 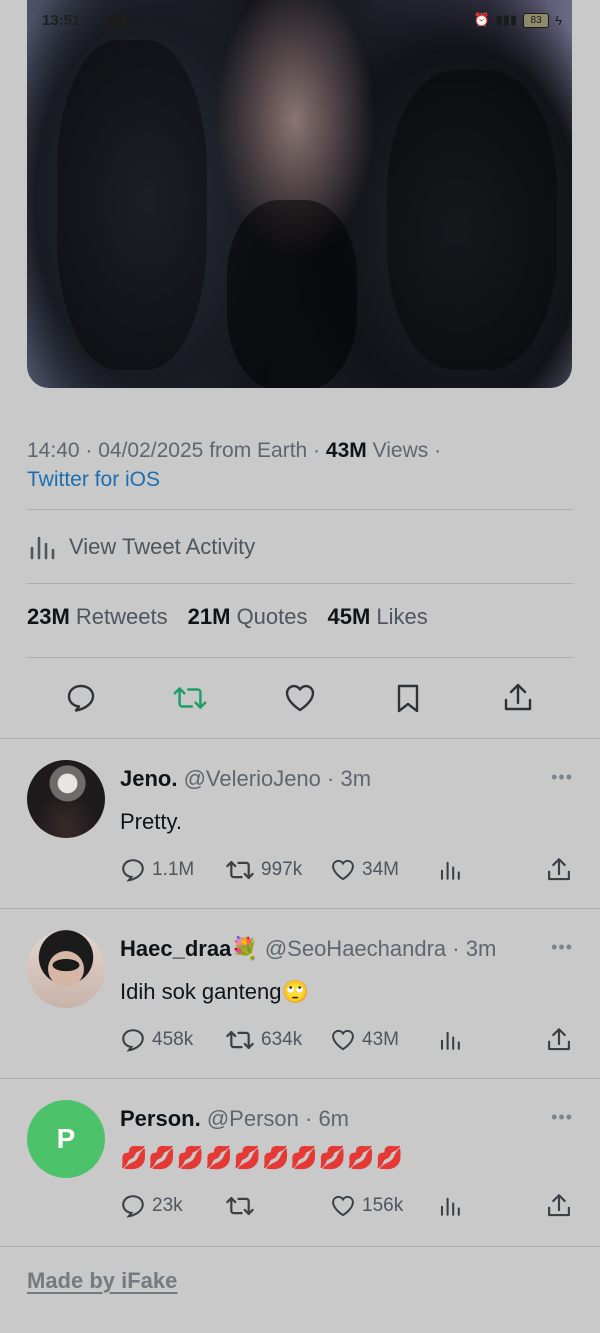 I want to click on signal-icon: ▮▮▮, so click(x=506, y=19).